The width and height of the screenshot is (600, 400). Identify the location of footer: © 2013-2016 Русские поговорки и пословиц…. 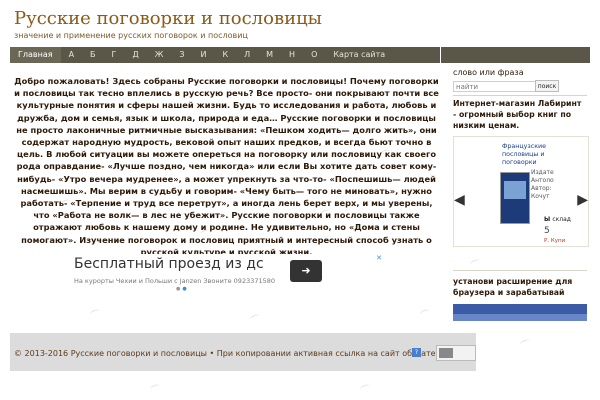
(243, 352).